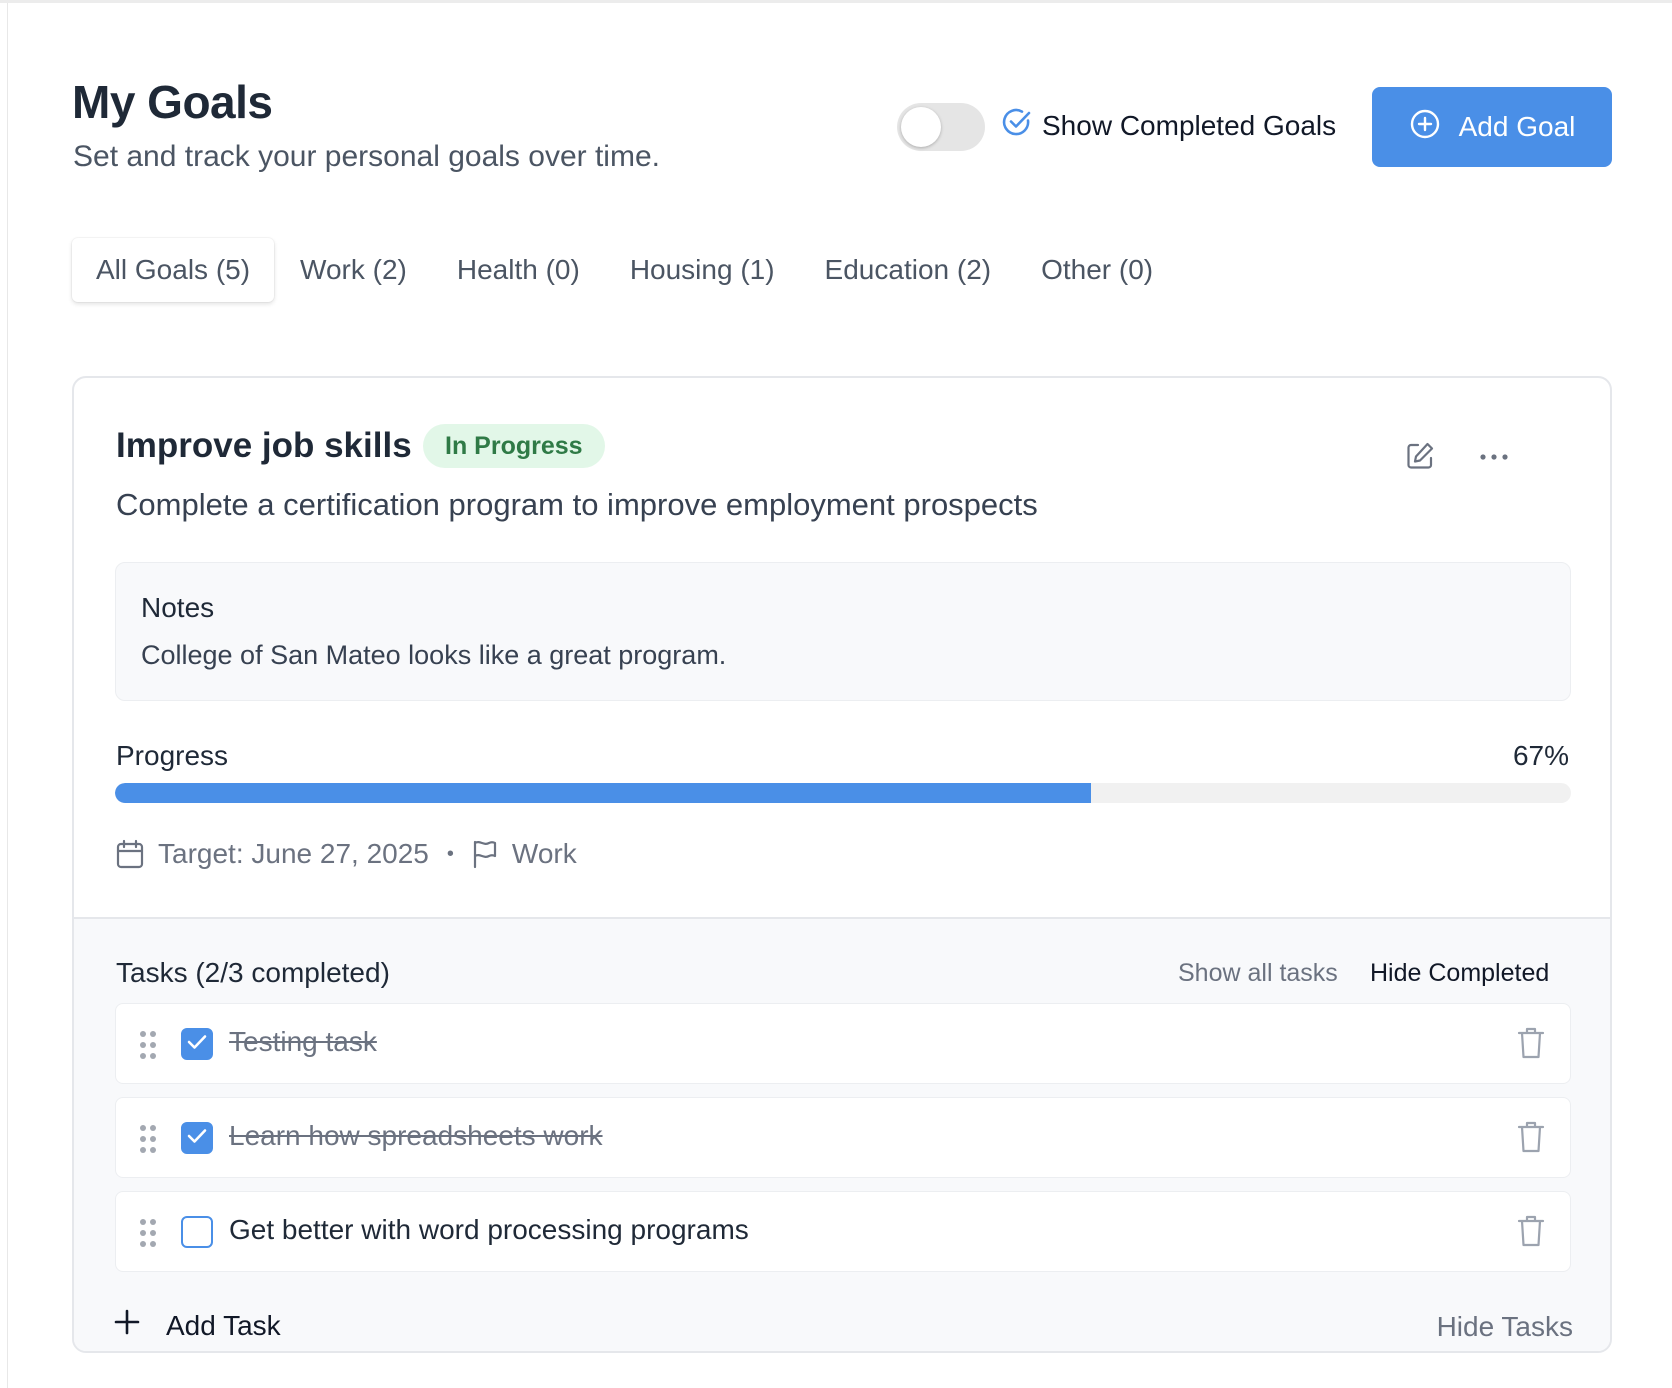 The height and width of the screenshot is (1388, 1672). Describe the element at coordinates (178, 607) in the screenshot. I see `notes-label: Notes` at that location.